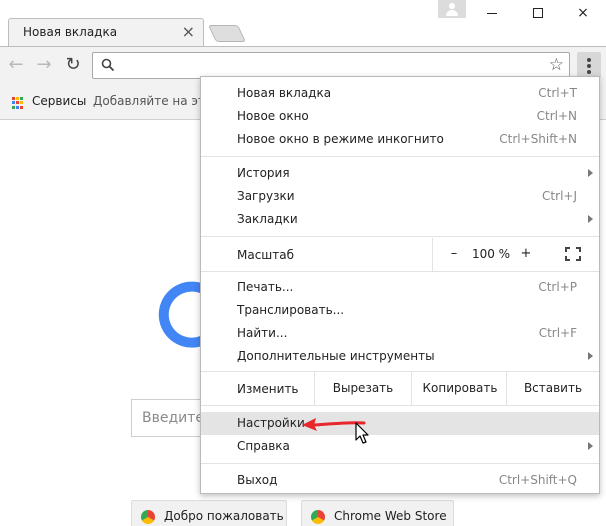  What do you see at coordinates (108, 65) in the screenshot?
I see `search-icon` at bounding box center [108, 65].